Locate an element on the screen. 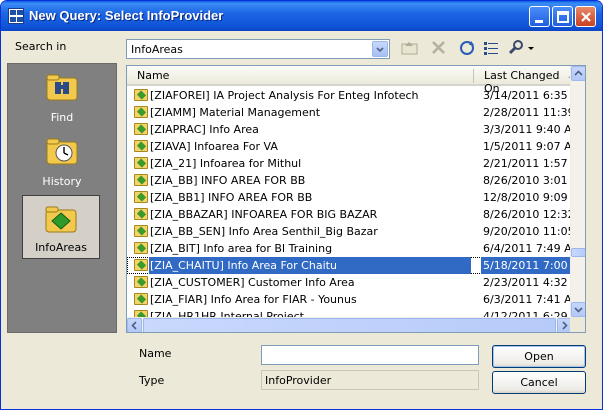  row-last-changed: 1/5/2011 9:07 AM is located at coordinates (527, 146).